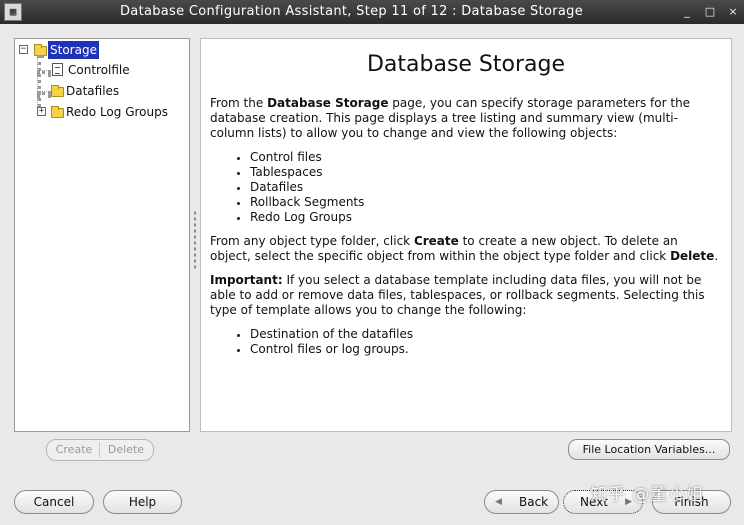  I want to click on tree-node-label: Storage, so click(73, 50).